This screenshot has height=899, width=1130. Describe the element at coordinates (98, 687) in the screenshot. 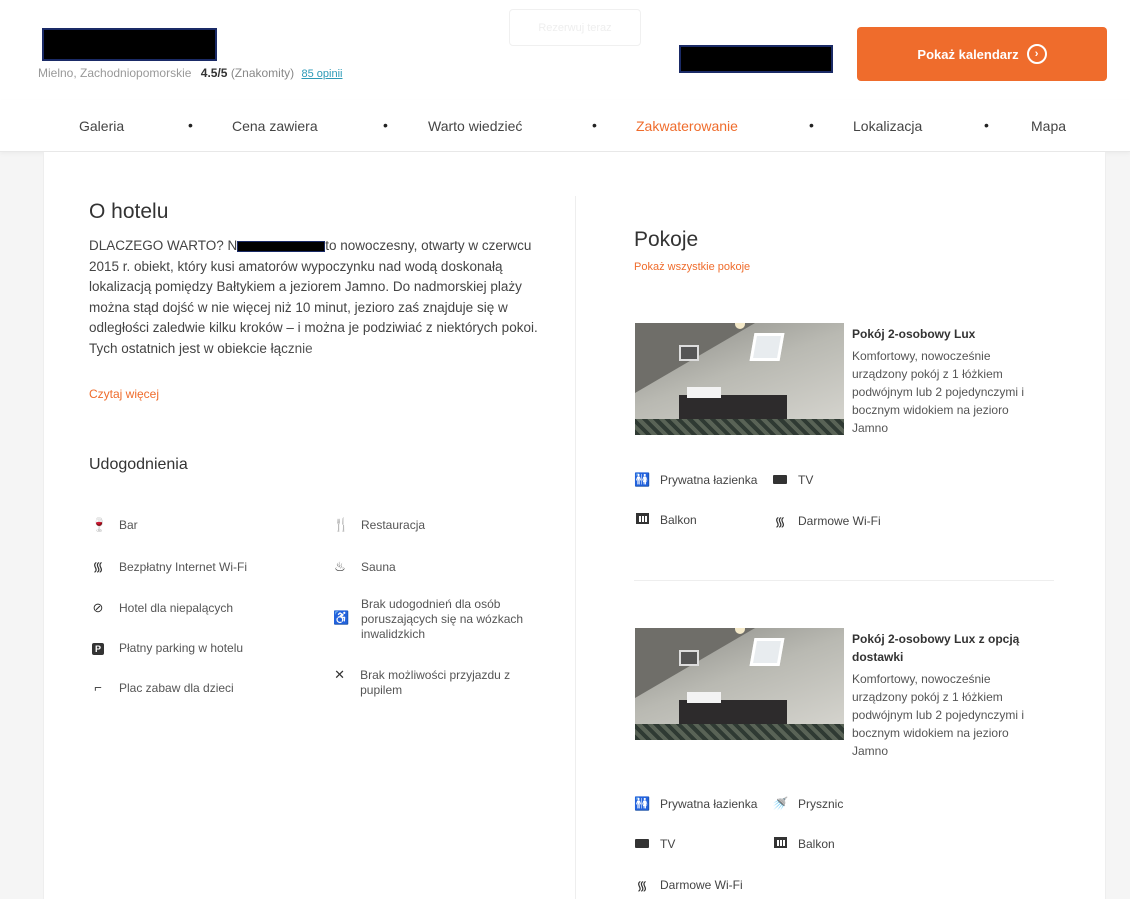

I see `playground-icon: ⌐` at that location.